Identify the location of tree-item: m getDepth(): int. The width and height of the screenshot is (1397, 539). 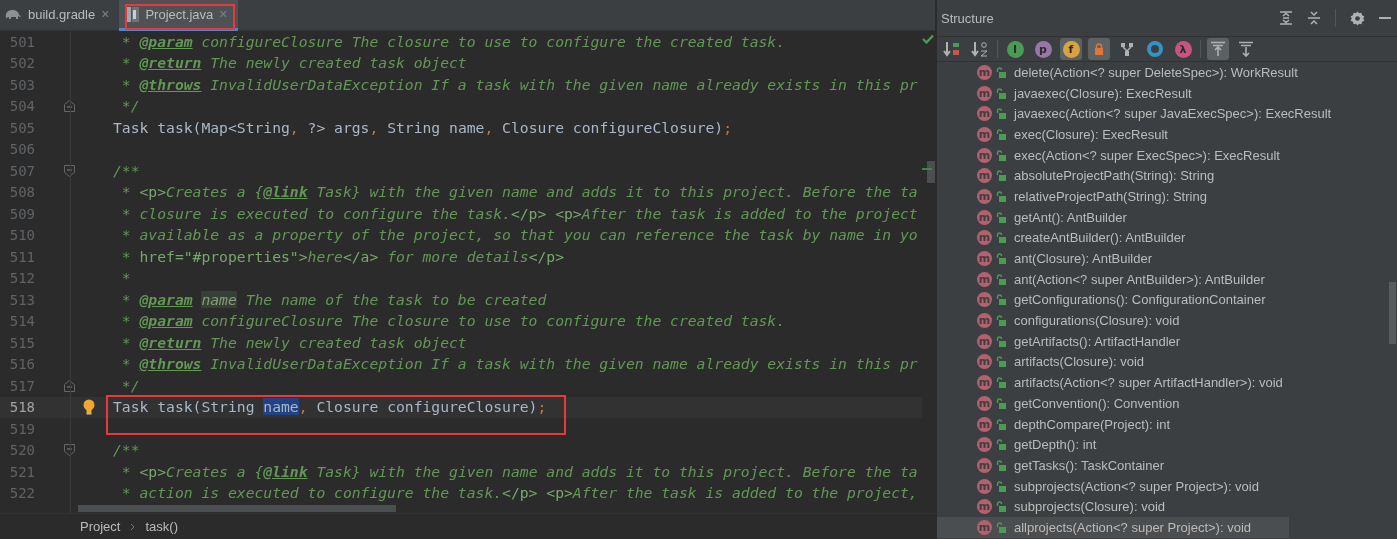
(1113, 445).